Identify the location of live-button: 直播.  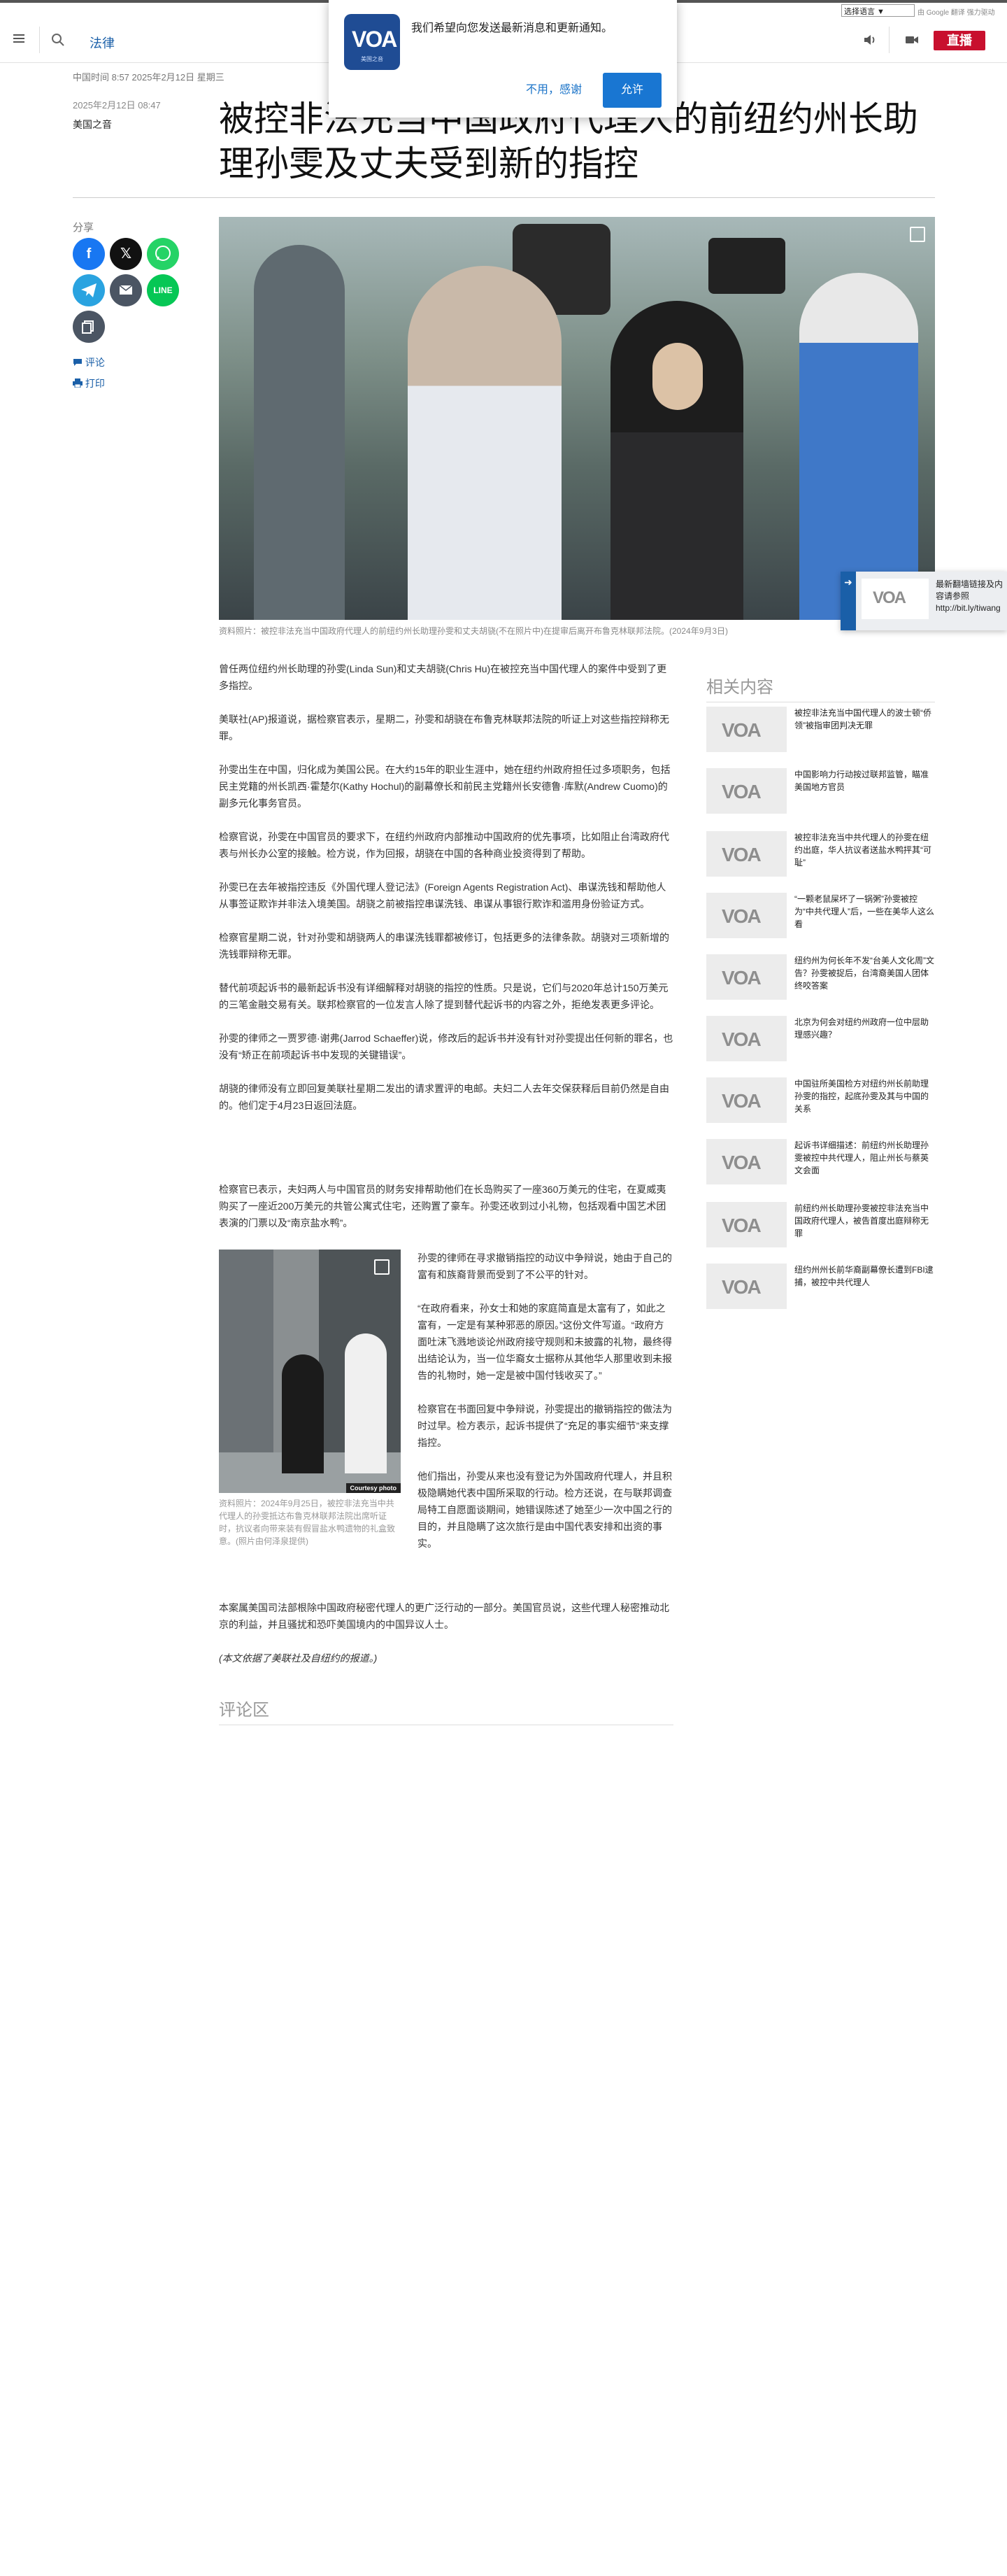
(959, 40).